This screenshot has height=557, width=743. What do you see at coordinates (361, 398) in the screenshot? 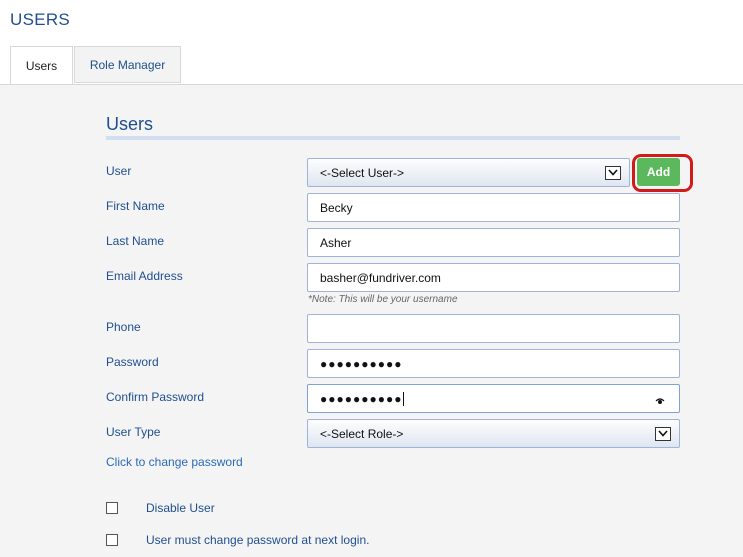
I see `confirm-password-value: ●●●●●●●●●●` at bounding box center [361, 398].